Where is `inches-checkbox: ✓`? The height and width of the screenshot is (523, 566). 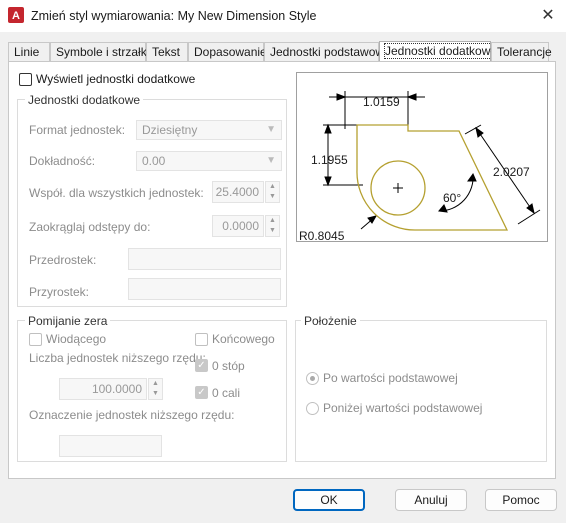
inches-checkbox: ✓ is located at coordinates (201, 392).